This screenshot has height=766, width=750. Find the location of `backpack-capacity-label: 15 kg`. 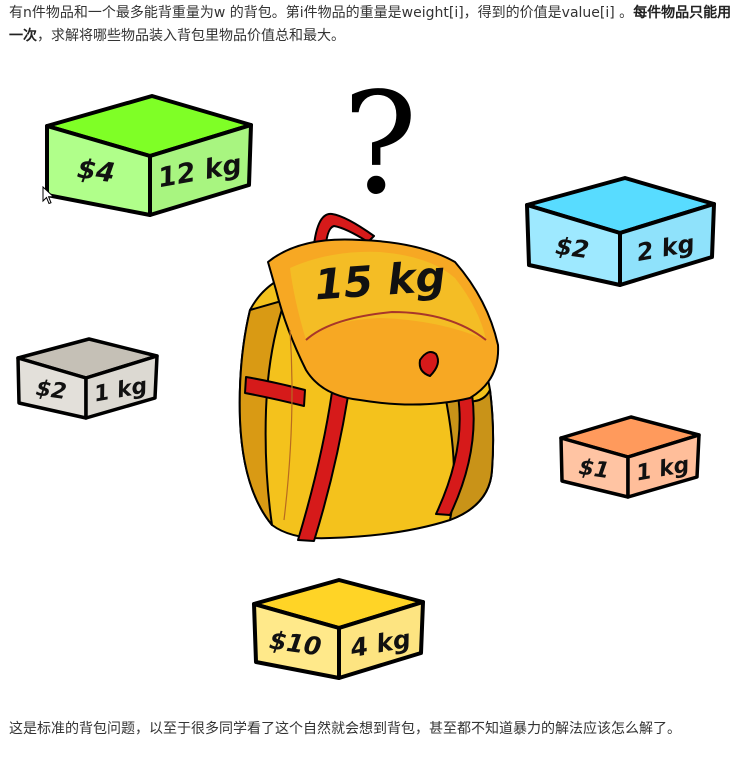

backpack-capacity-label: 15 kg is located at coordinates (380, 280).